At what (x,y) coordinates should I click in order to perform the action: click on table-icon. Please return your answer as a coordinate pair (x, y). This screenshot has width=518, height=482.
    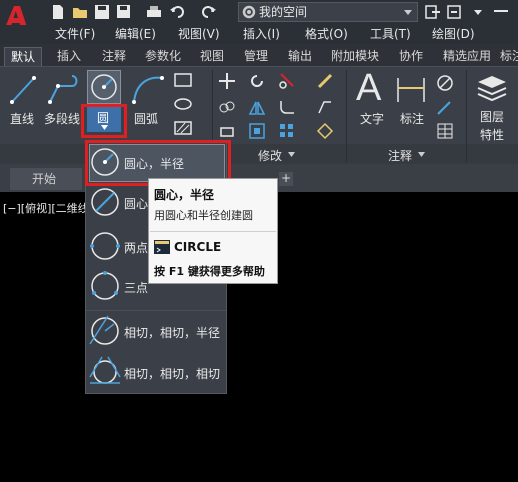
    Looking at the image, I should click on (445, 131).